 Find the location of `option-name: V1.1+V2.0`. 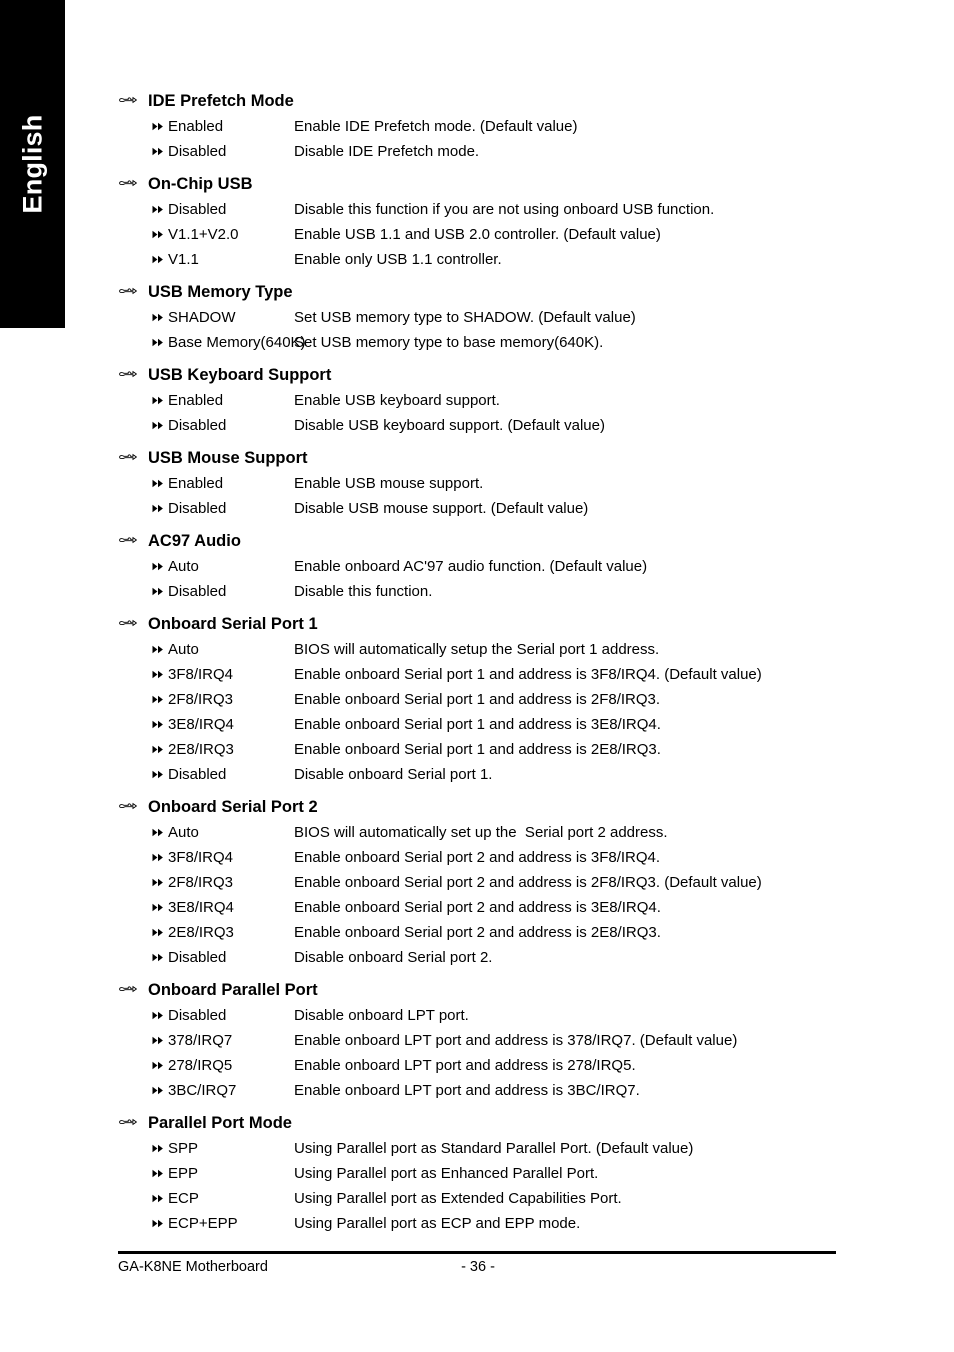

option-name: V1.1+V2.0 is located at coordinates (203, 234).